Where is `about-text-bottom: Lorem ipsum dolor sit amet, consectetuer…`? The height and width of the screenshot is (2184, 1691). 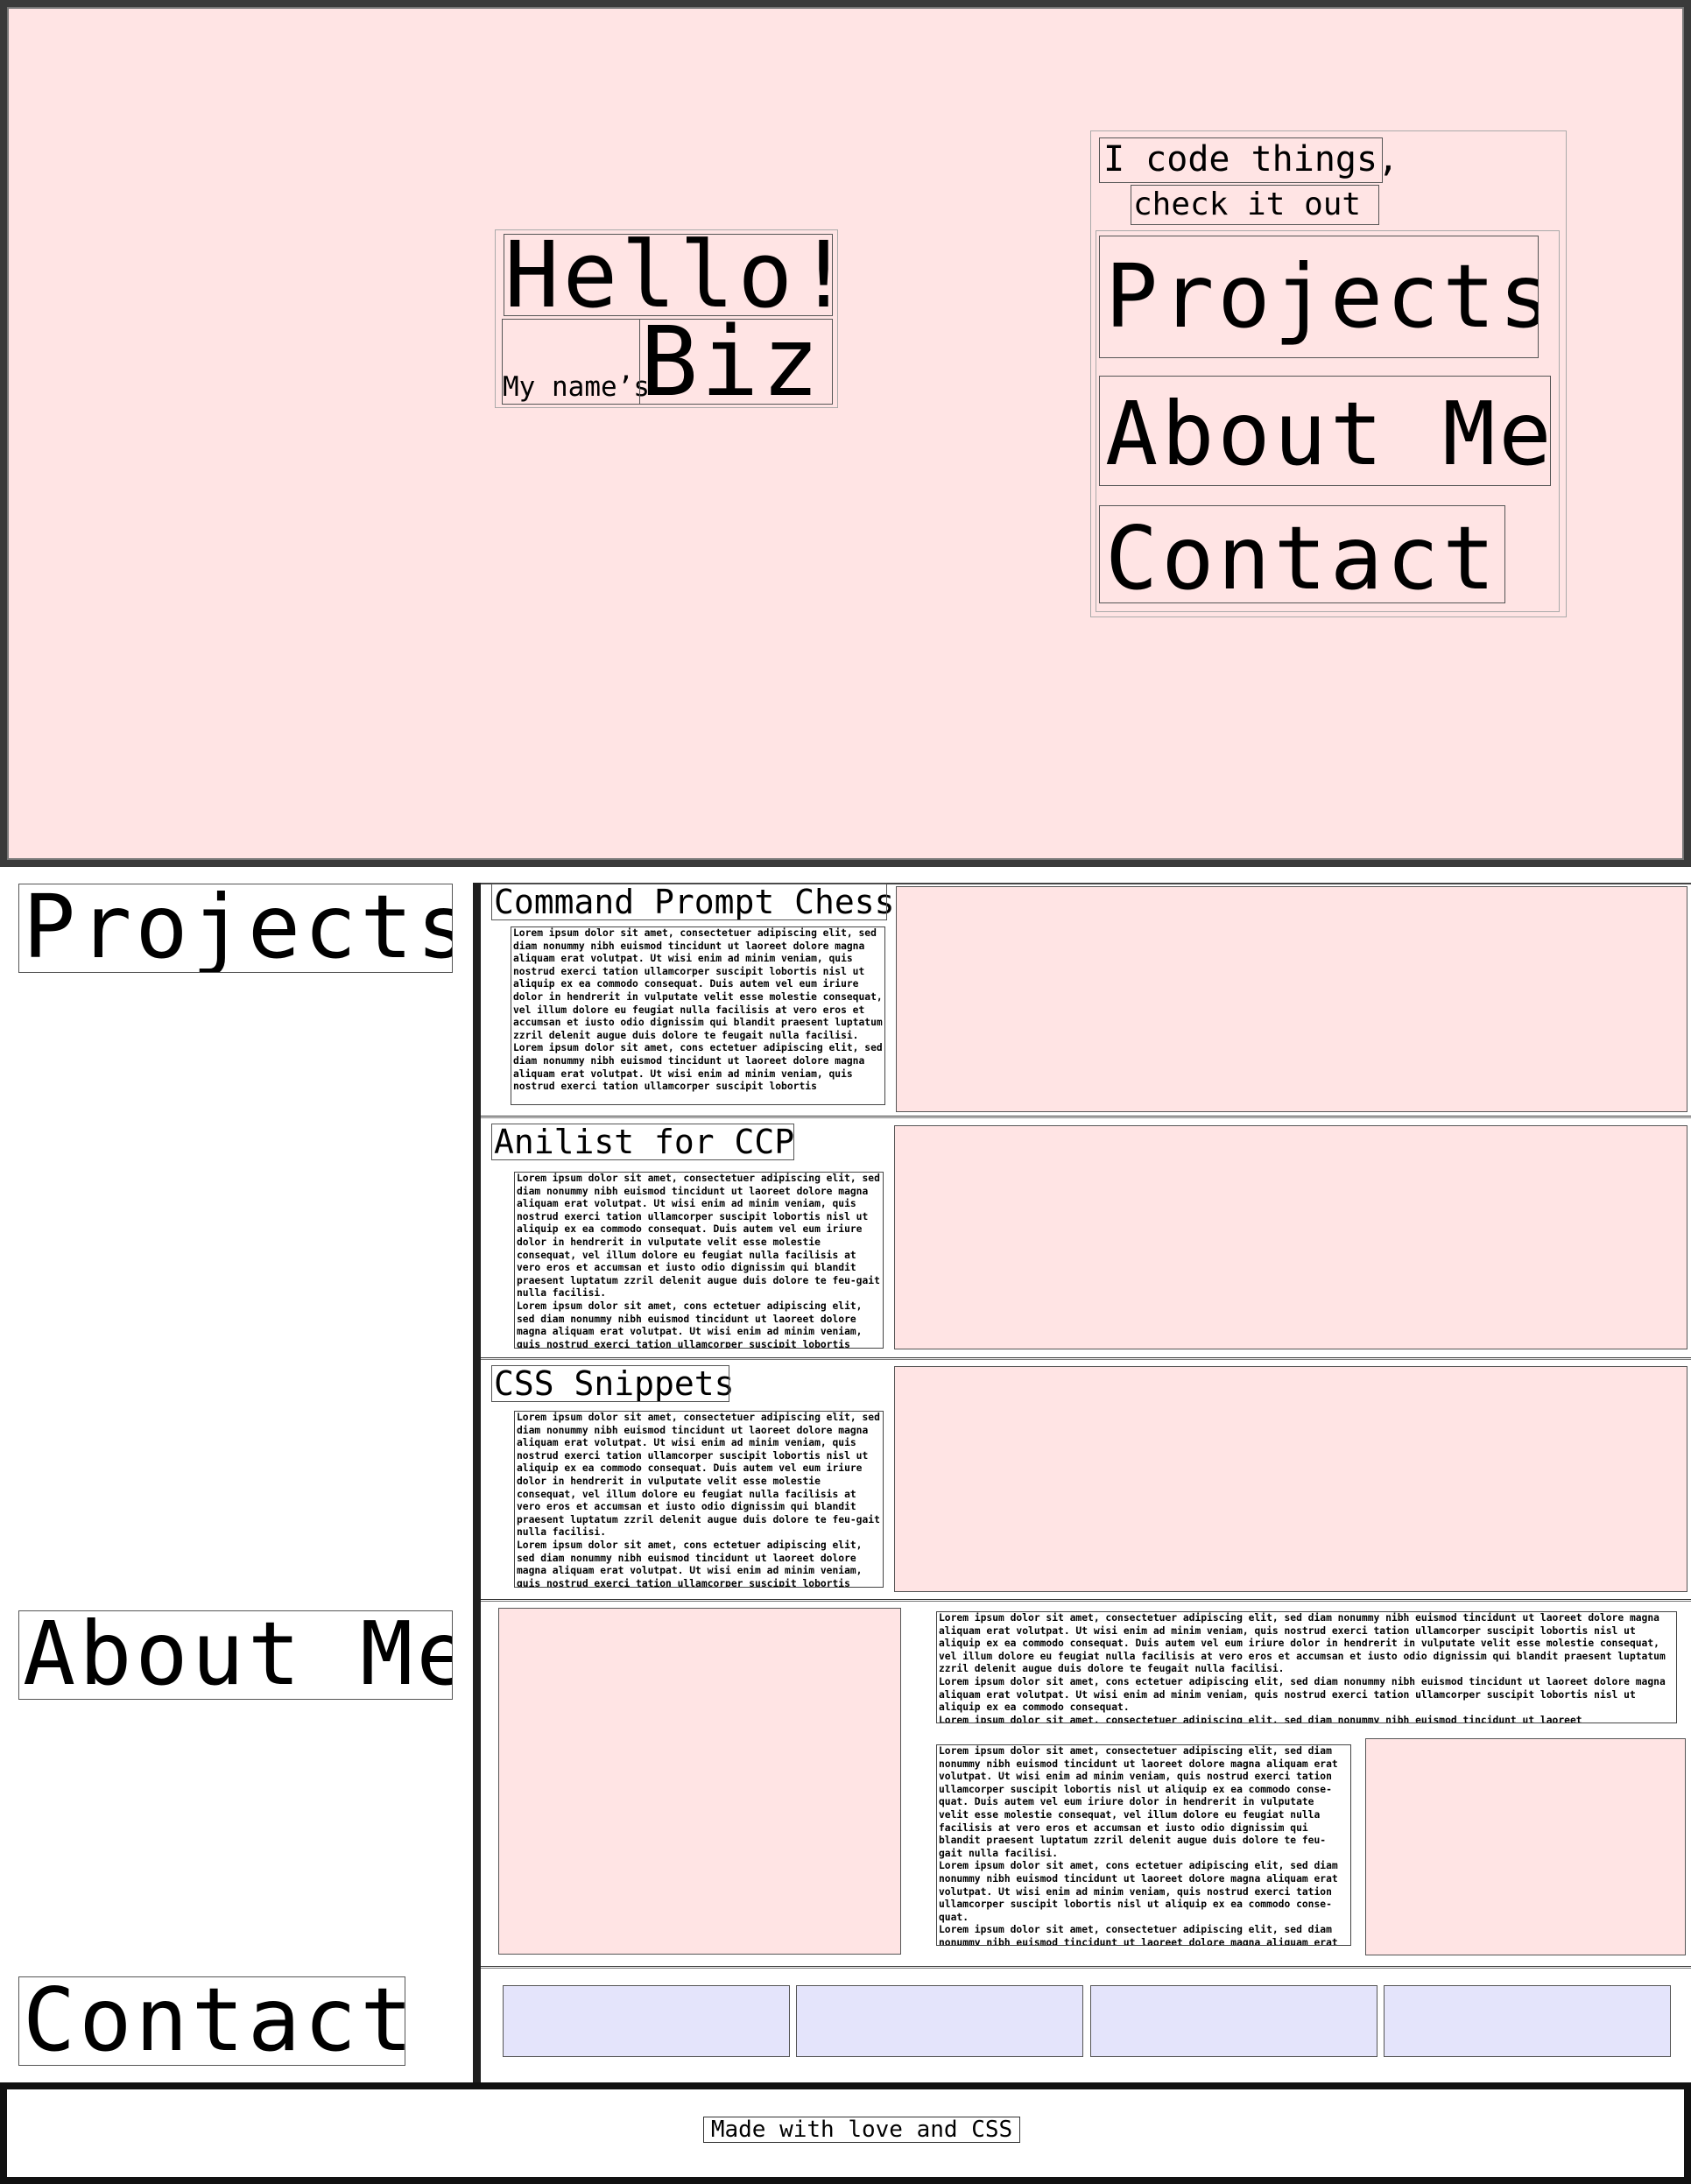 about-text-bottom: Lorem ipsum dolor sit amet, consectetuer… is located at coordinates (1143, 1845).